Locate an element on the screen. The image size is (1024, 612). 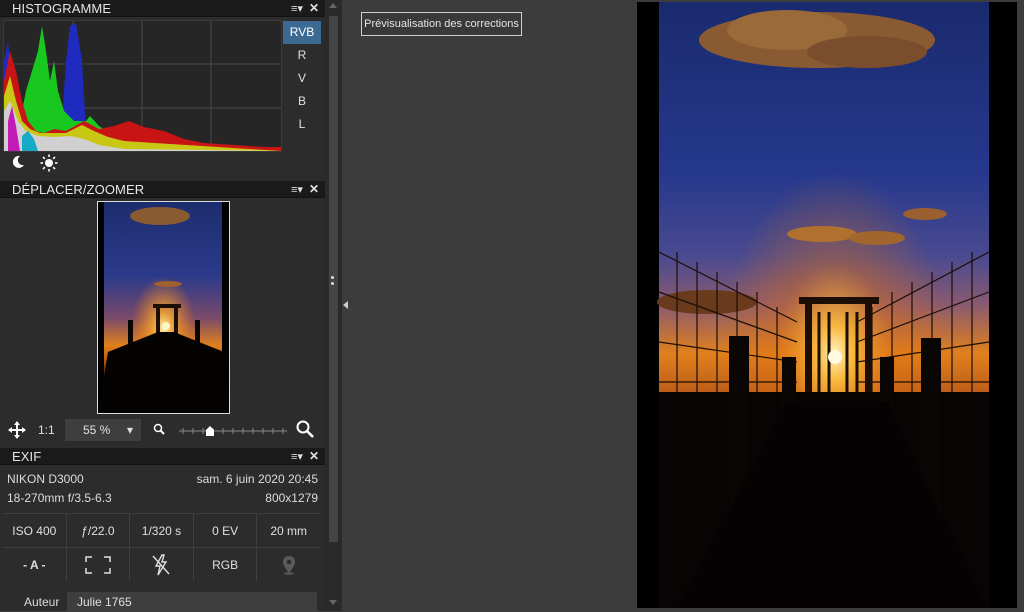
one-to-one-button: 1:1 is located at coordinates (46, 430).